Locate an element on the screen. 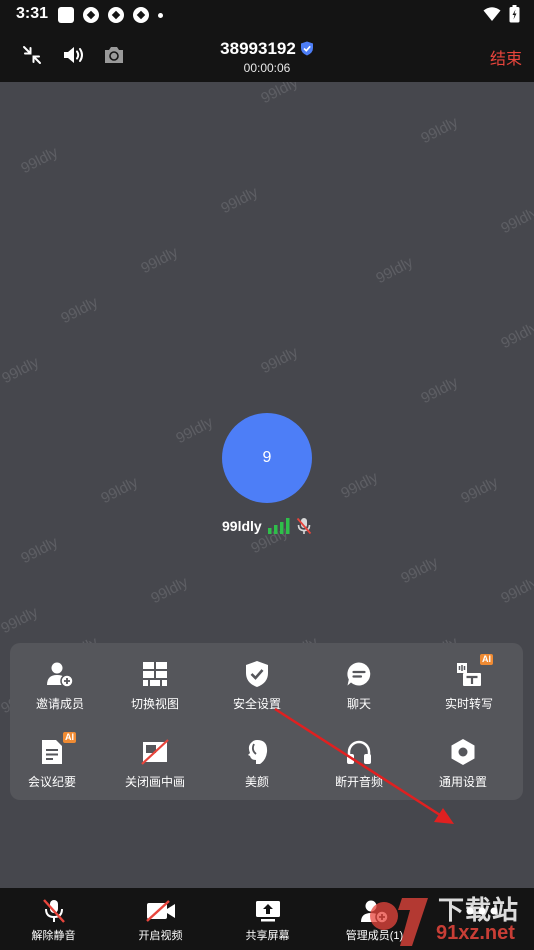  meeting-top-bar: 38993192 00:00:06 结束 is located at coordinates (267, 56).